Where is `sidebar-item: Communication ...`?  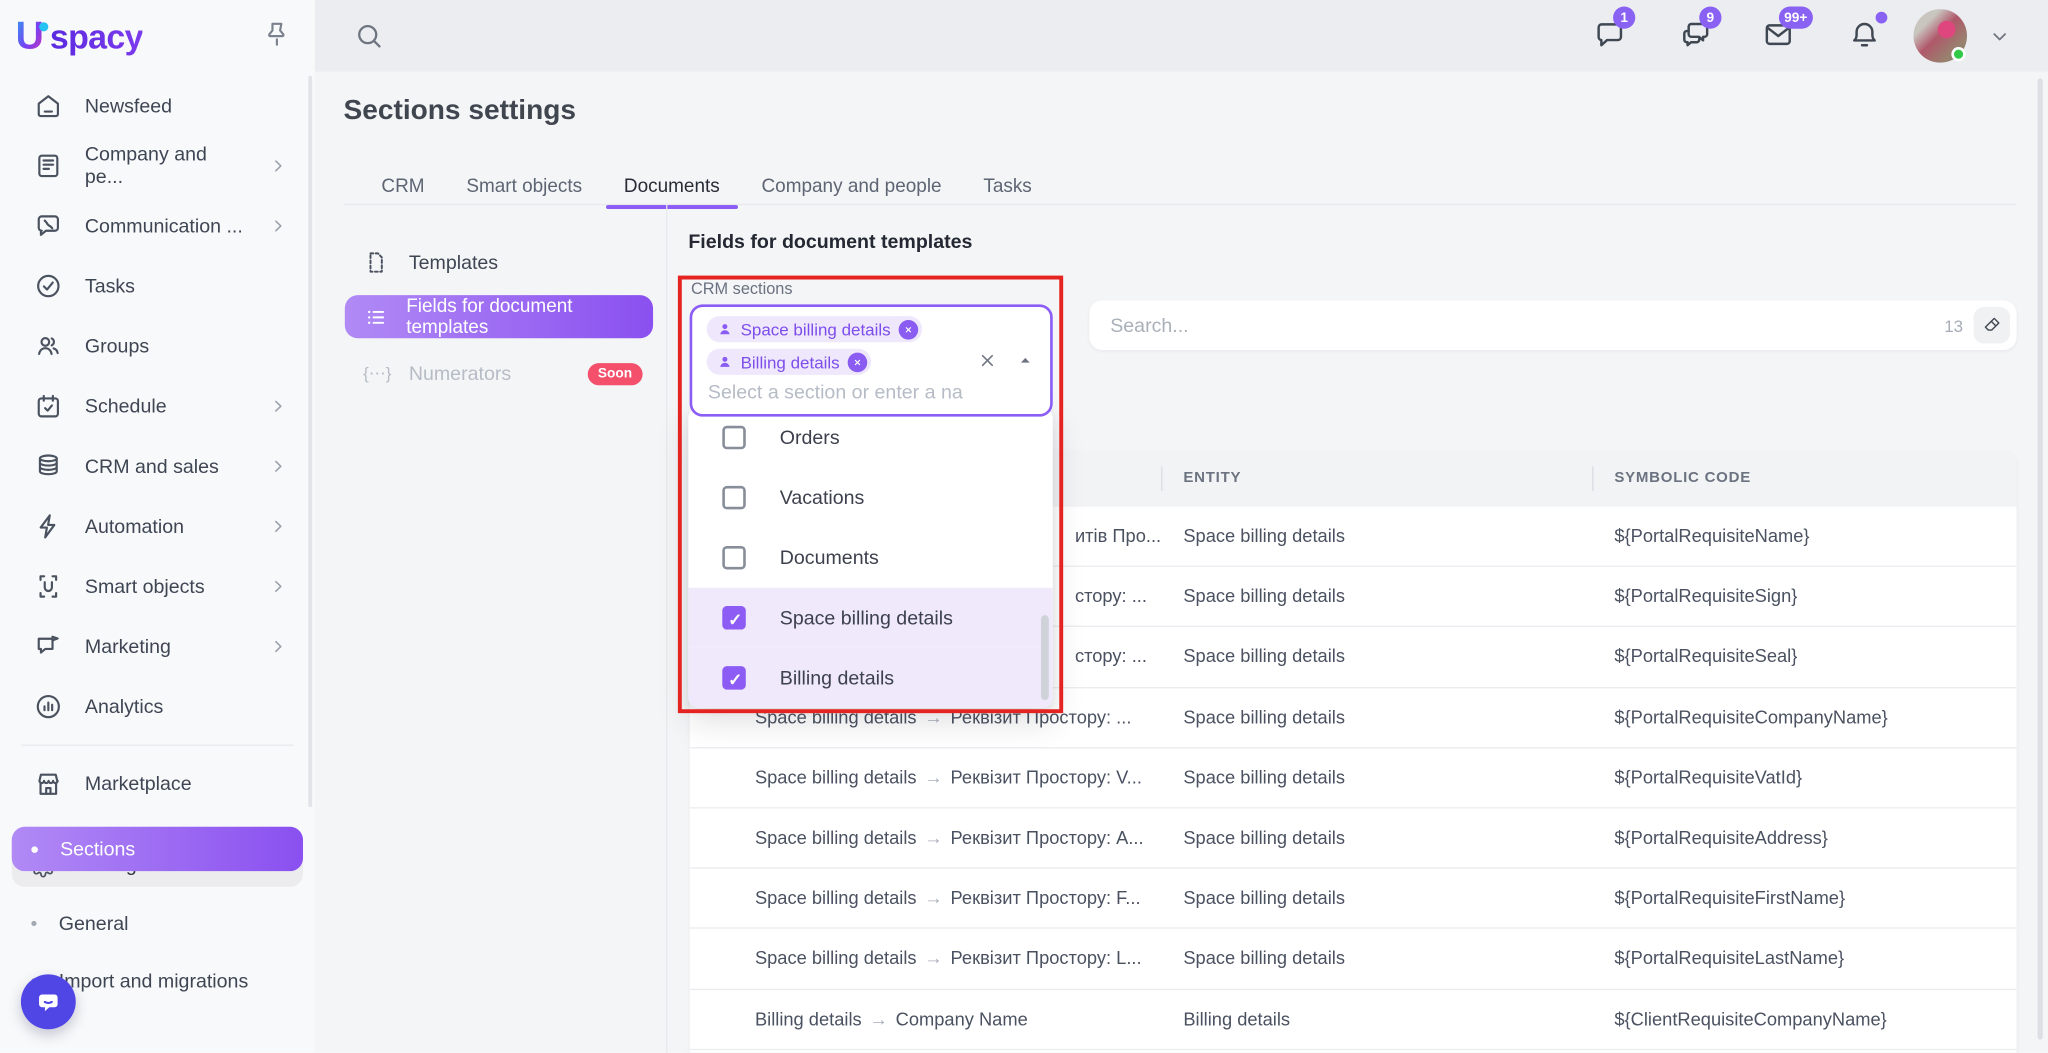 sidebar-item: Communication ... is located at coordinates (157, 226).